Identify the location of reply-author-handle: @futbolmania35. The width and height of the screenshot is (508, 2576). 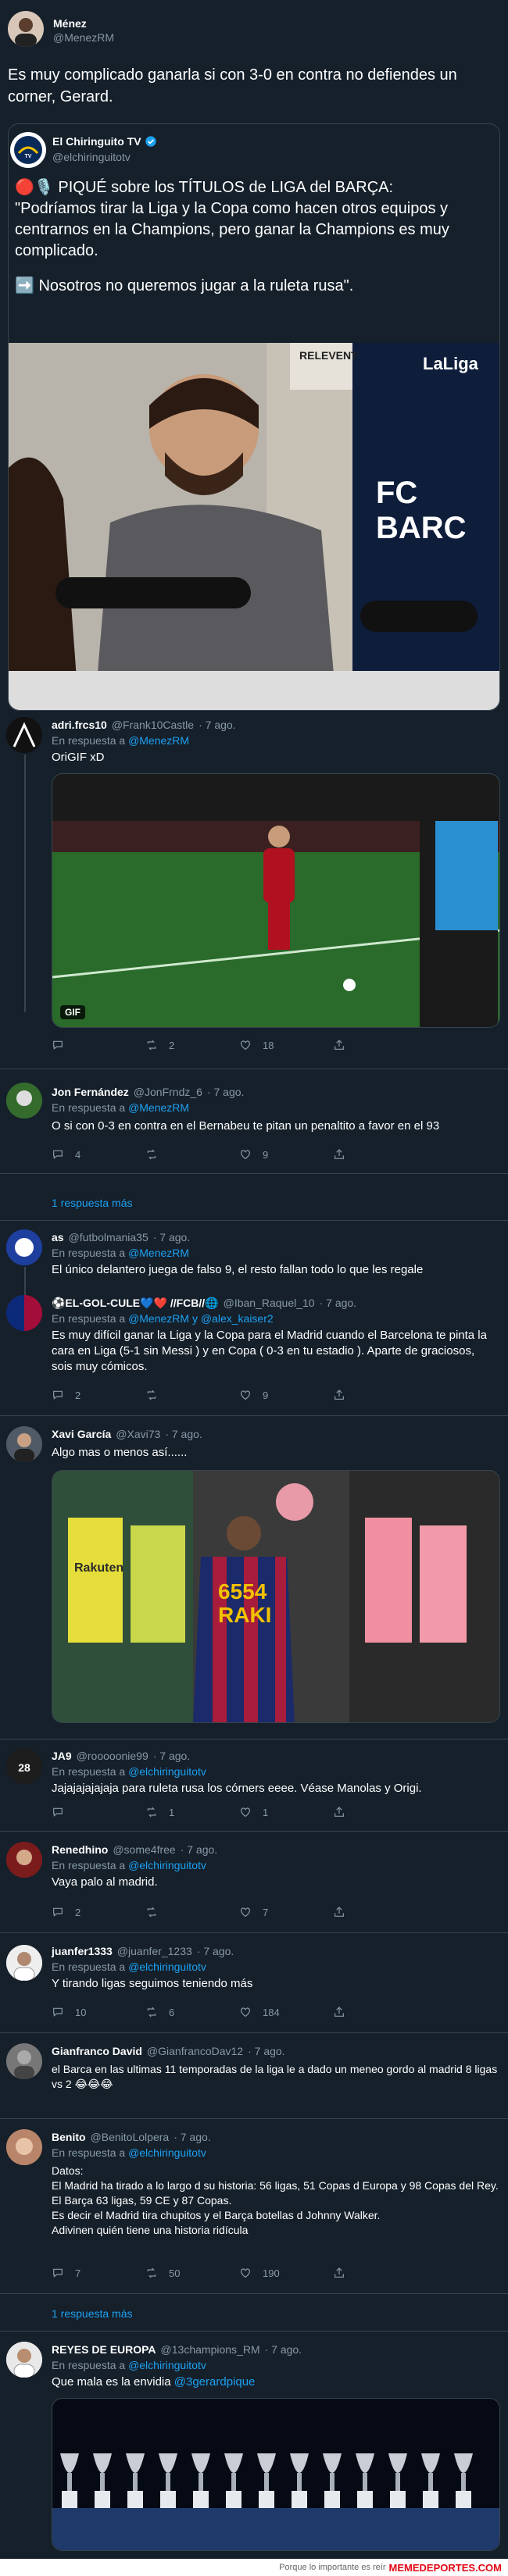
(108, 1237).